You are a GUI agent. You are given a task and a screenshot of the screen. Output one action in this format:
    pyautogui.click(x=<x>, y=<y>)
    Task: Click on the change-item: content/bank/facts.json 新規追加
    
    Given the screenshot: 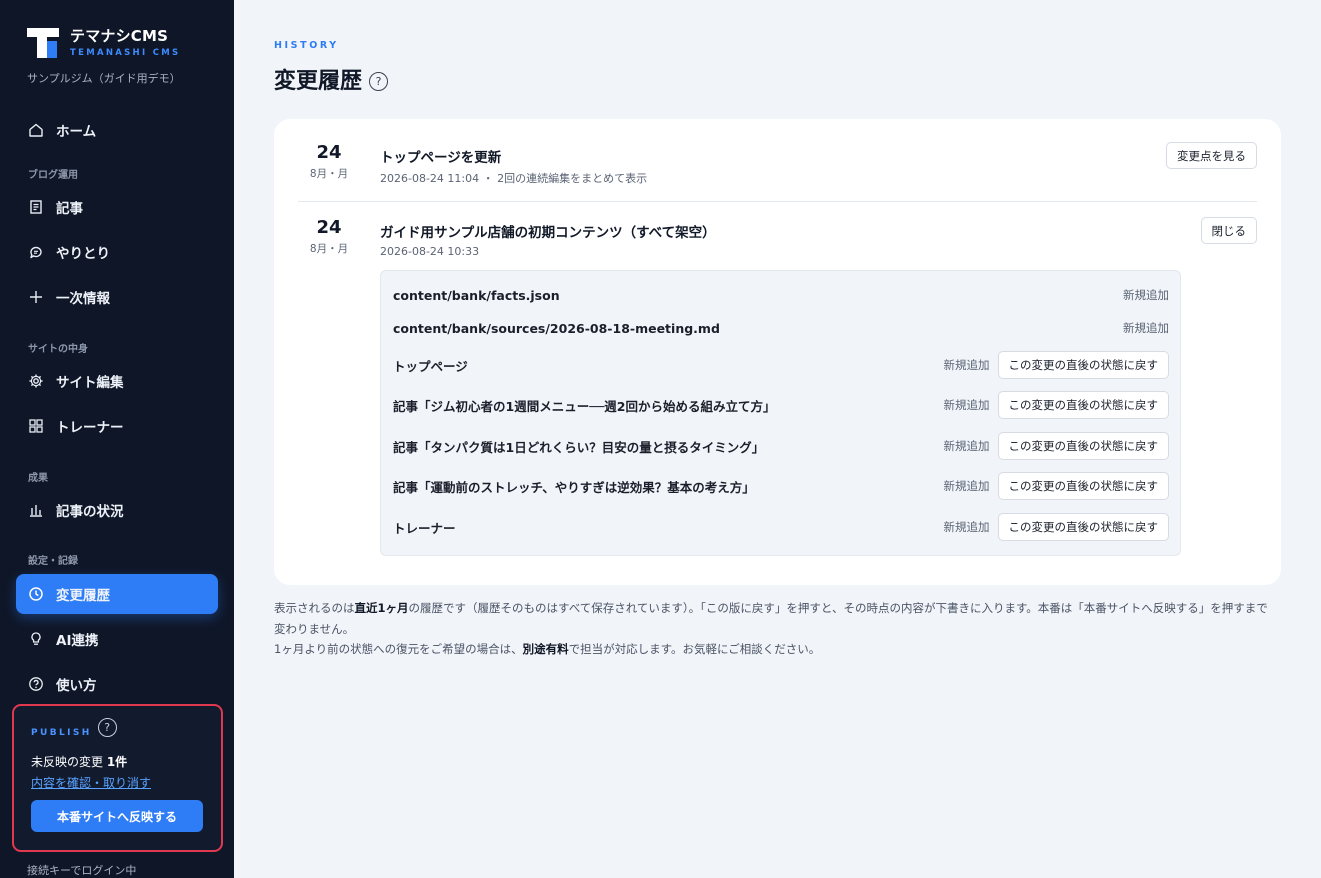 What is the action you would take?
    pyautogui.click(x=781, y=295)
    